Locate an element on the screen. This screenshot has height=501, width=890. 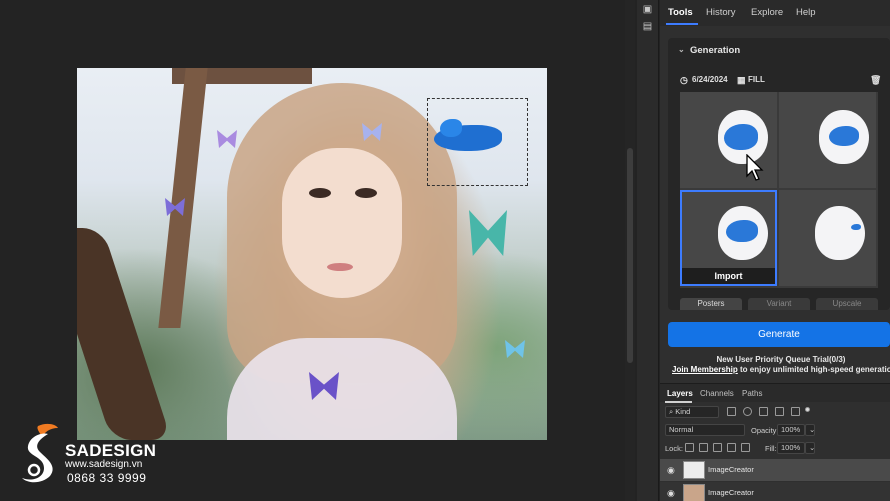
canvas-scroll-thumb is located at coordinates (630, 255).